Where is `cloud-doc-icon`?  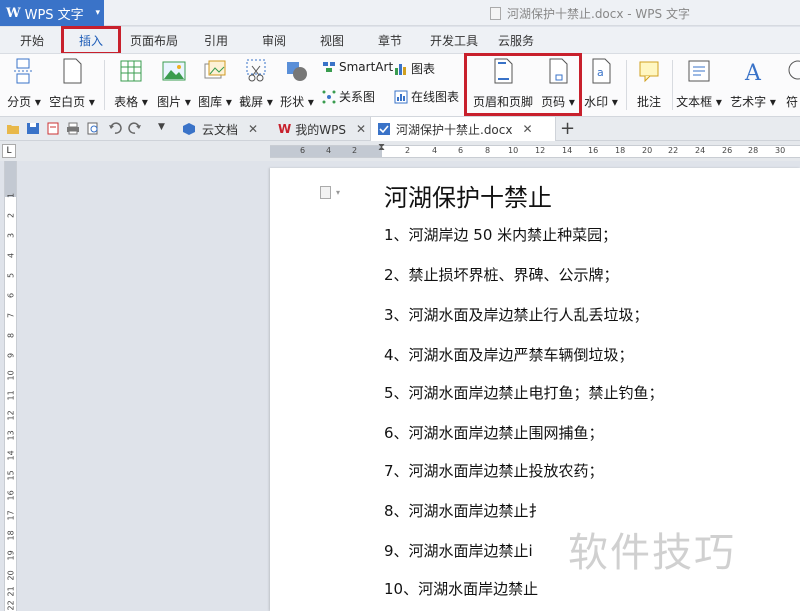 cloud-doc-icon is located at coordinates (189, 129).